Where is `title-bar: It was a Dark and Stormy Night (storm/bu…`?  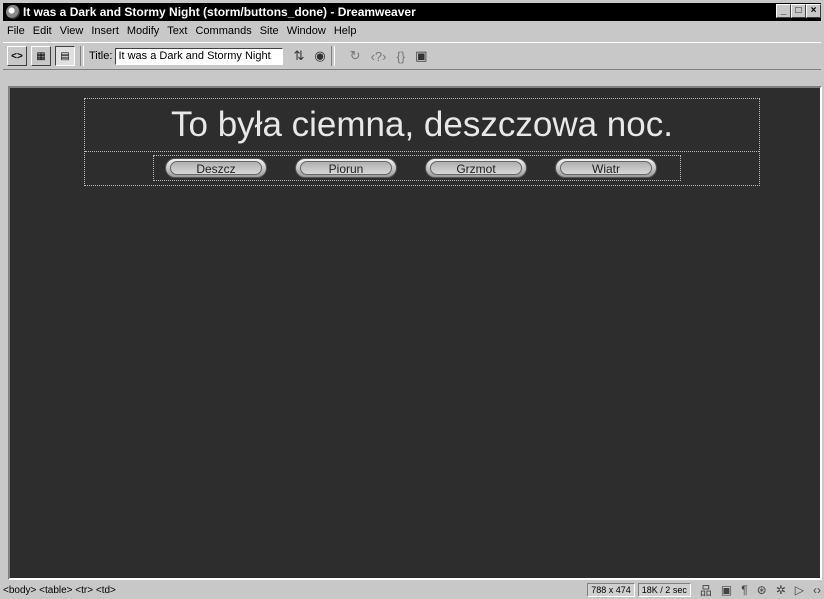
title-bar: It was a Dark and Stormy Night (storm/bu… is located at coordinates (412, 12).